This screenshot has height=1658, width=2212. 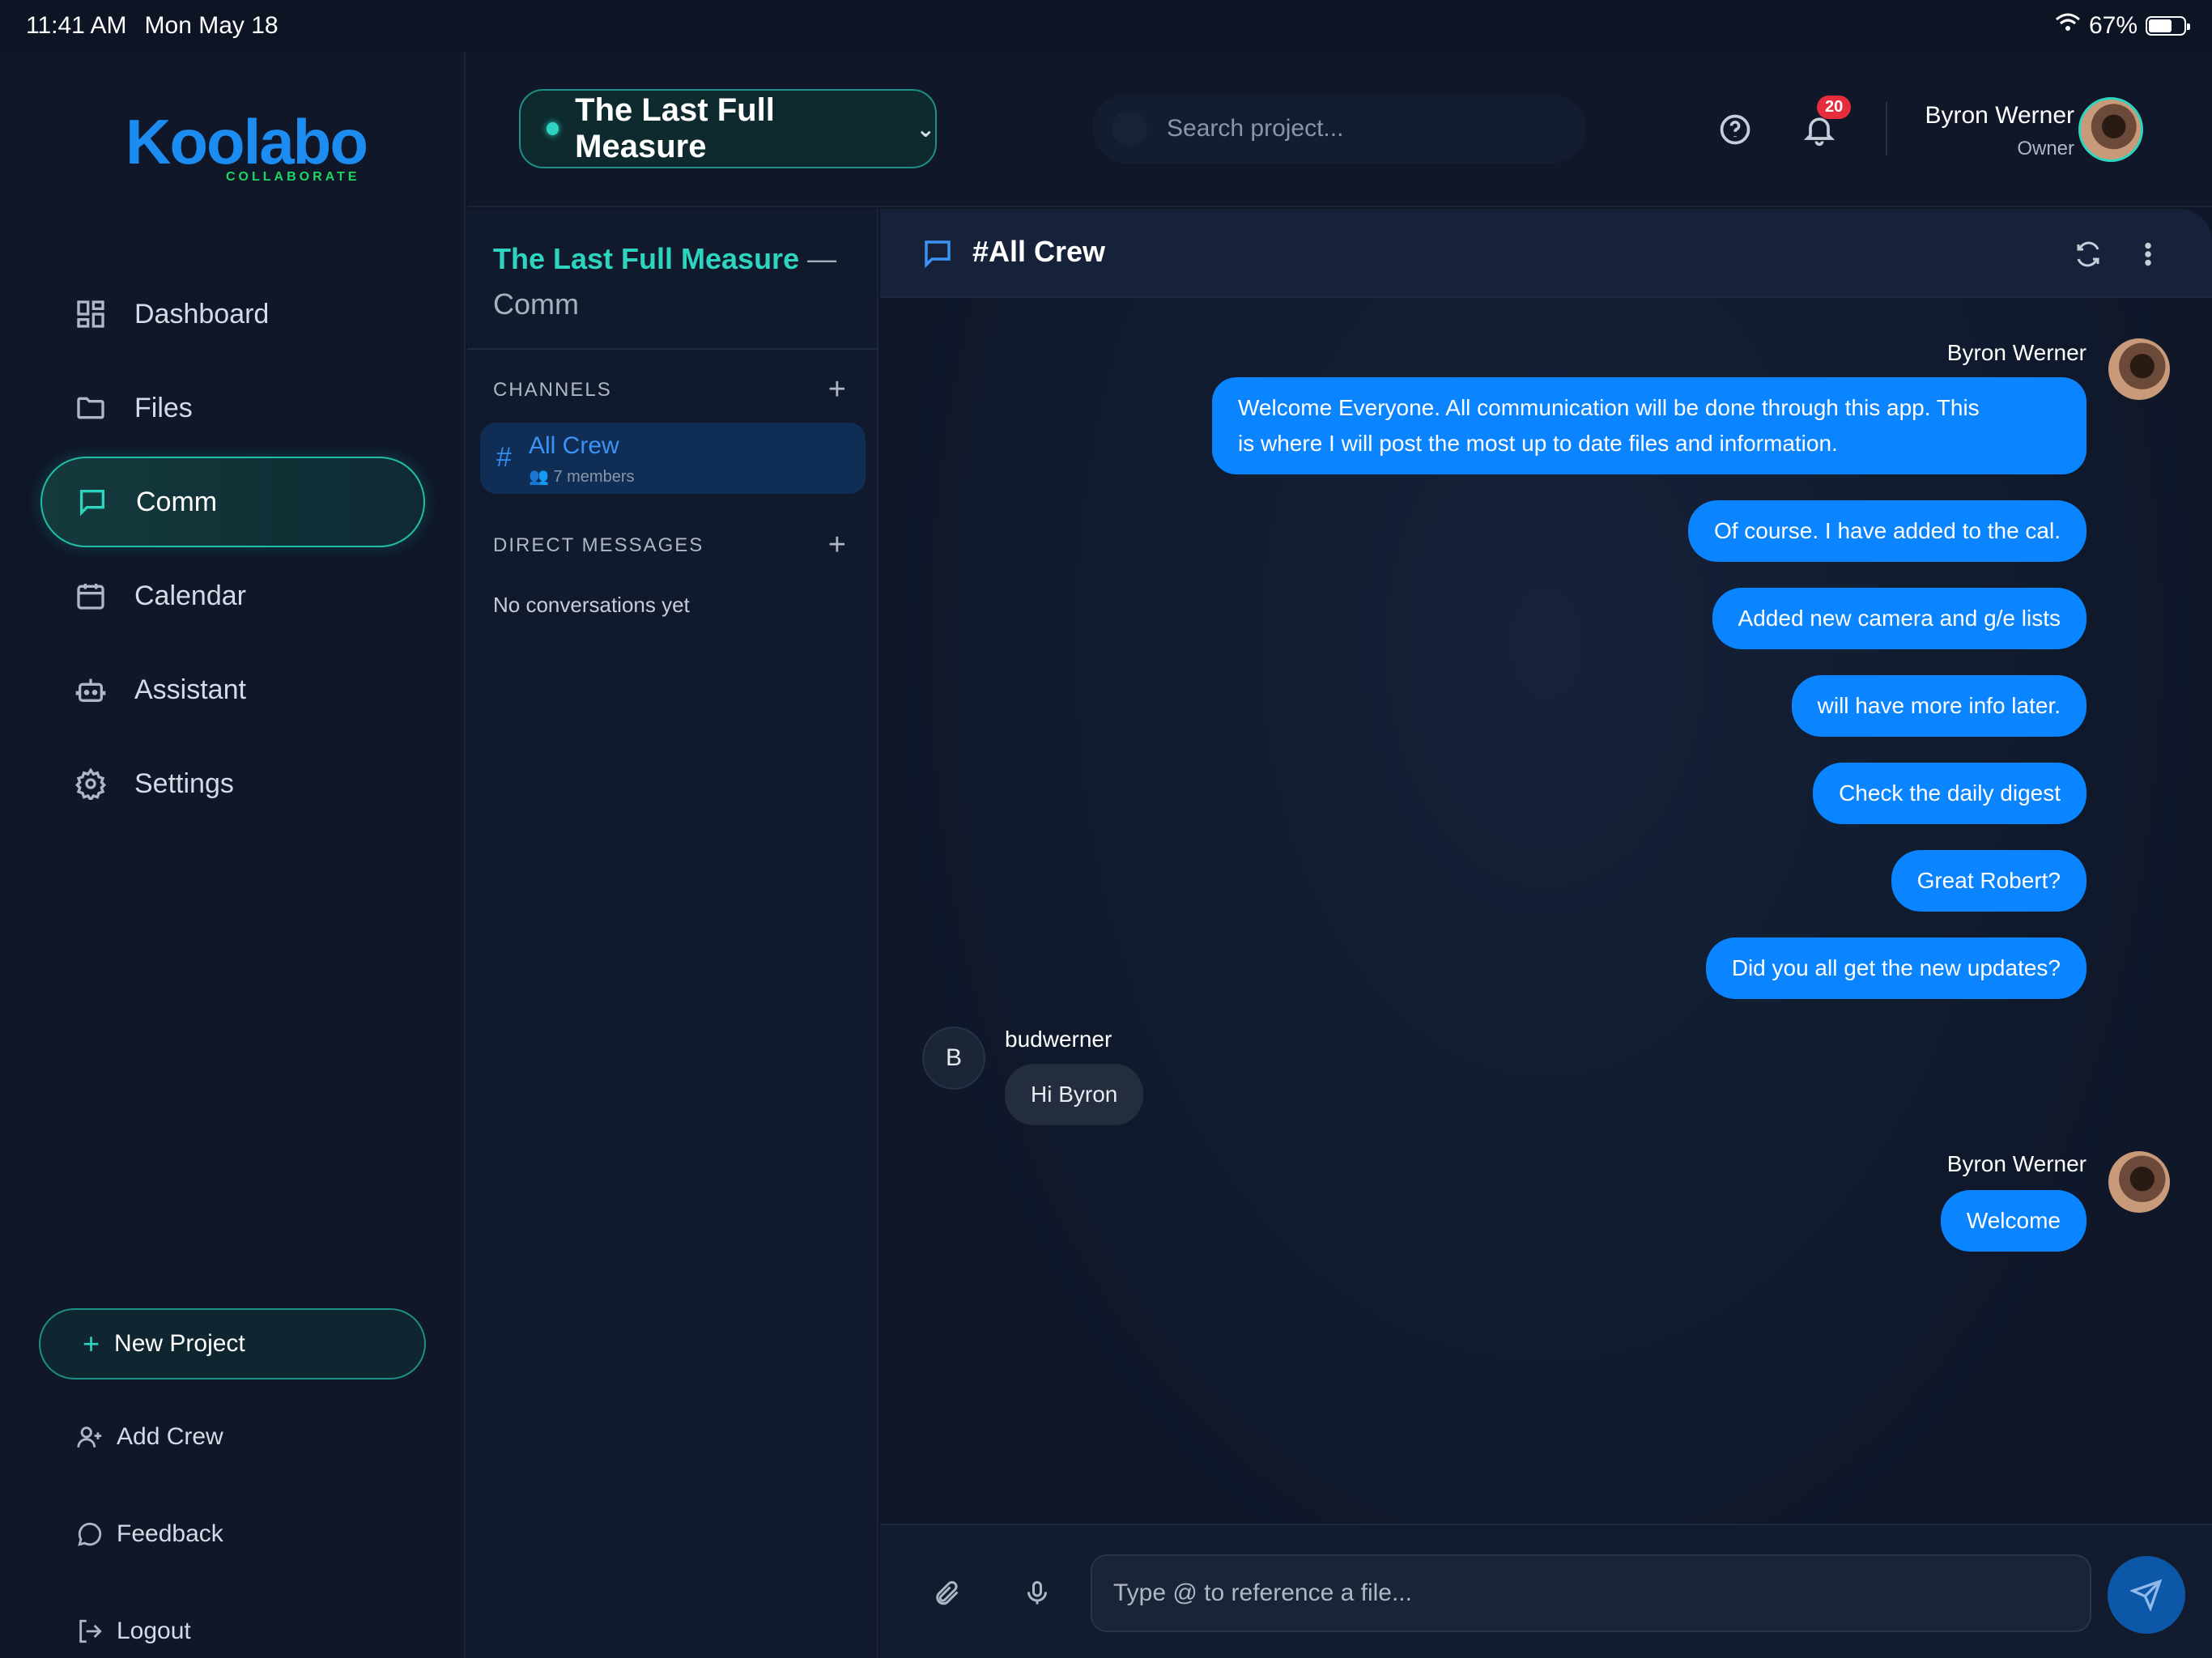 I want to click on nav-item-settings: Settings, so click(x=232, y=783).